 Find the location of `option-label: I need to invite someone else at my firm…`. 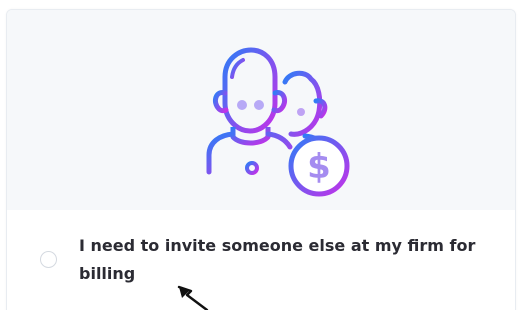

option-label: I need to invite someone else at my firm… is located at coordinates (277, 259).